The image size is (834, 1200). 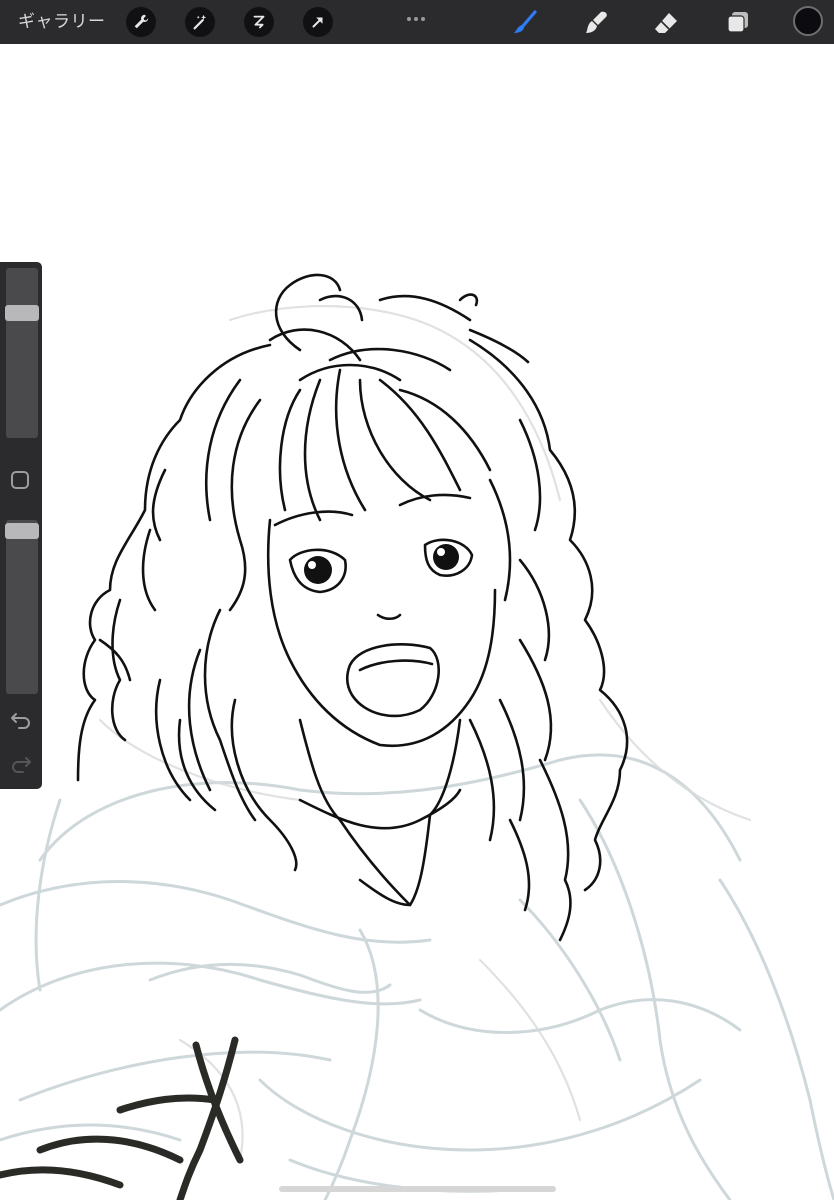 I want to click on wrench-icon, so click(x=141, y=22).